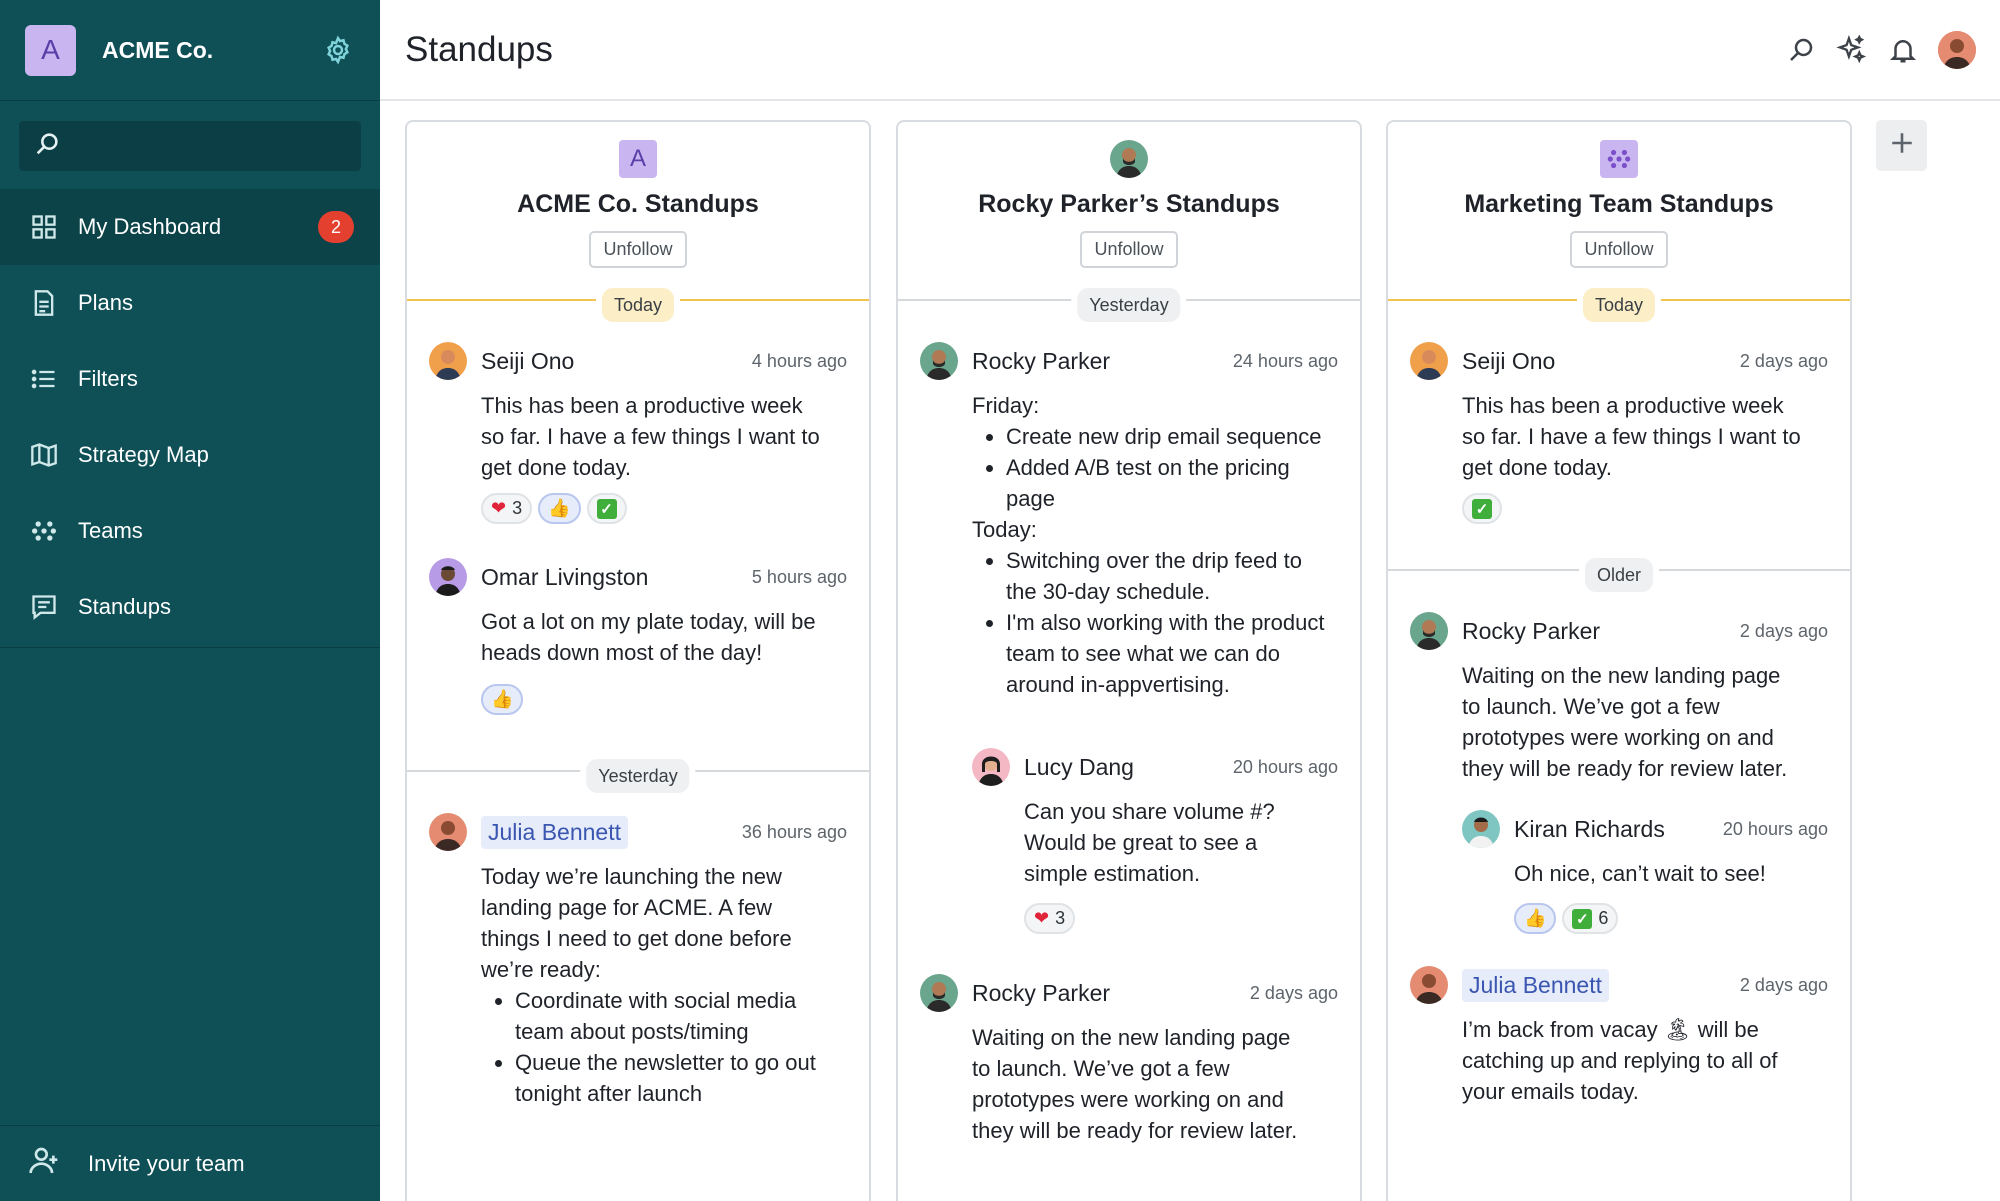 The height and width of the screenshot is (1201, 2000). Describe the element at coordinates (108, 378) in the screenshot. I see `sidebar-item-label: Filters` at that location.